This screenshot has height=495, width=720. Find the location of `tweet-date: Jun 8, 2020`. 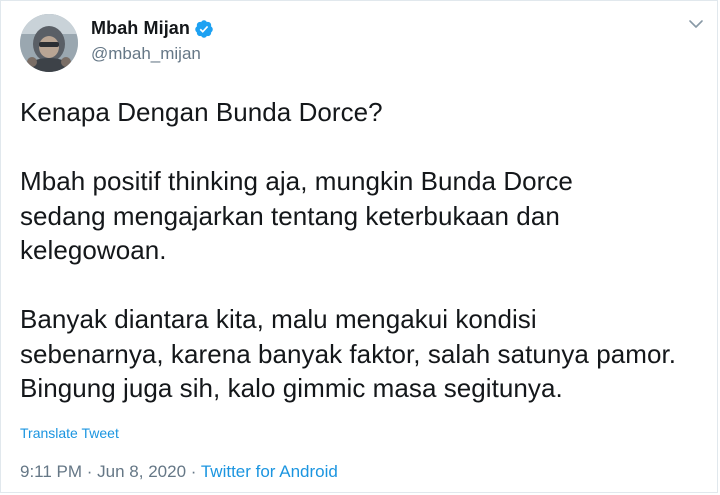

tweet-date: Jun 8, 2020 is located at coordinates (141, 471).